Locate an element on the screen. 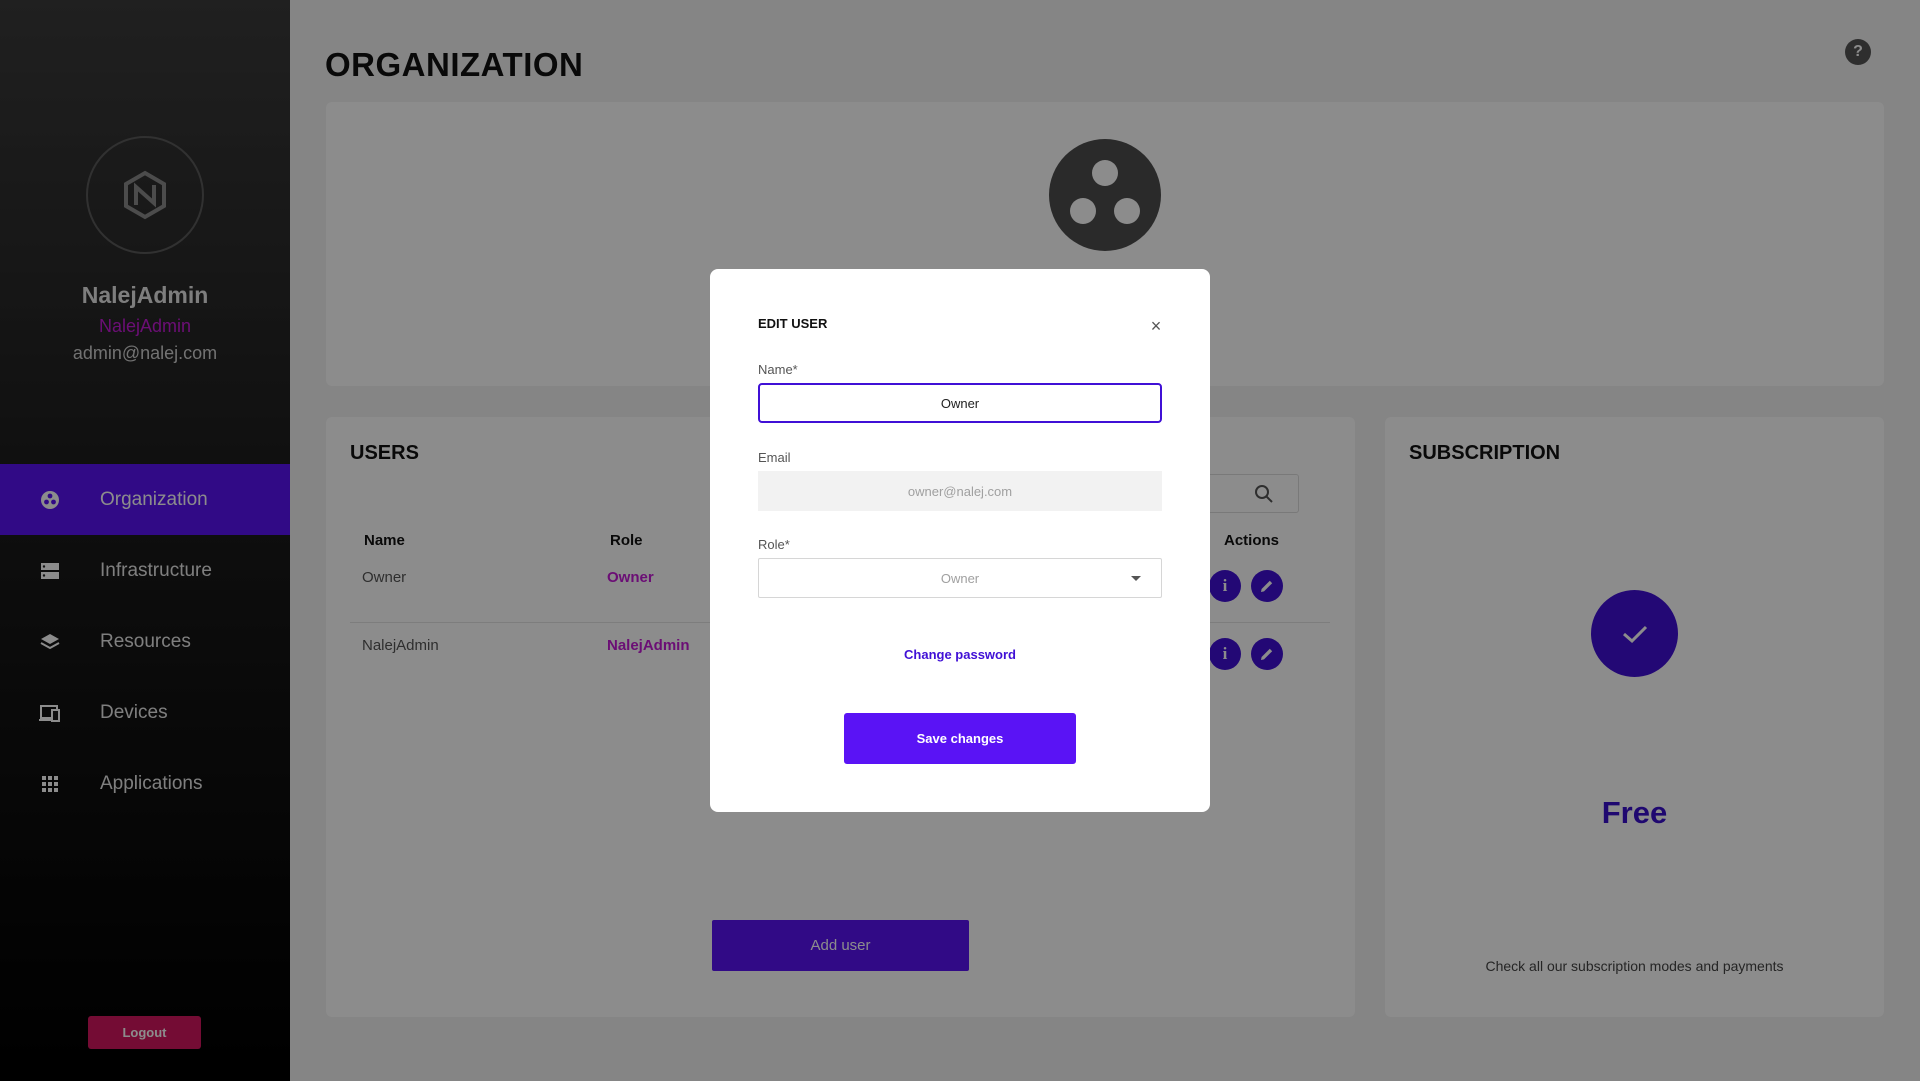 Image resolution: width=1920 pixels, height=1081 pixels. dialog-title: EDIT USER is located at coordinates (793, 323).